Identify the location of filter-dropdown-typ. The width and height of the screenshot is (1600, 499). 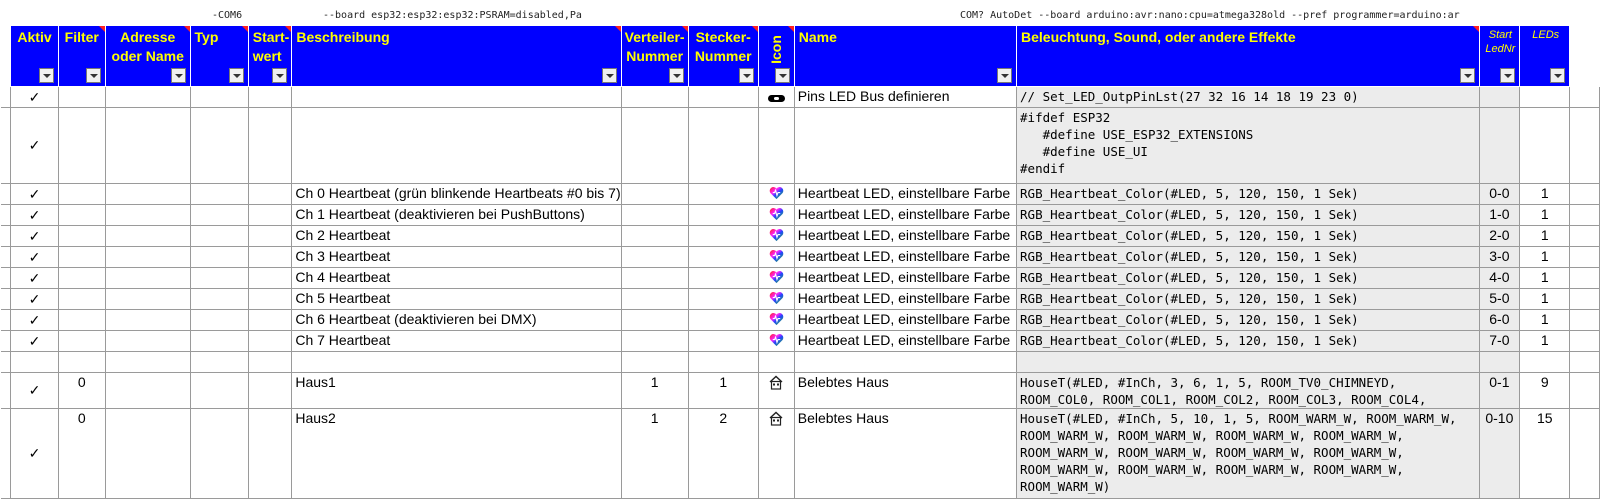
(236, 75).